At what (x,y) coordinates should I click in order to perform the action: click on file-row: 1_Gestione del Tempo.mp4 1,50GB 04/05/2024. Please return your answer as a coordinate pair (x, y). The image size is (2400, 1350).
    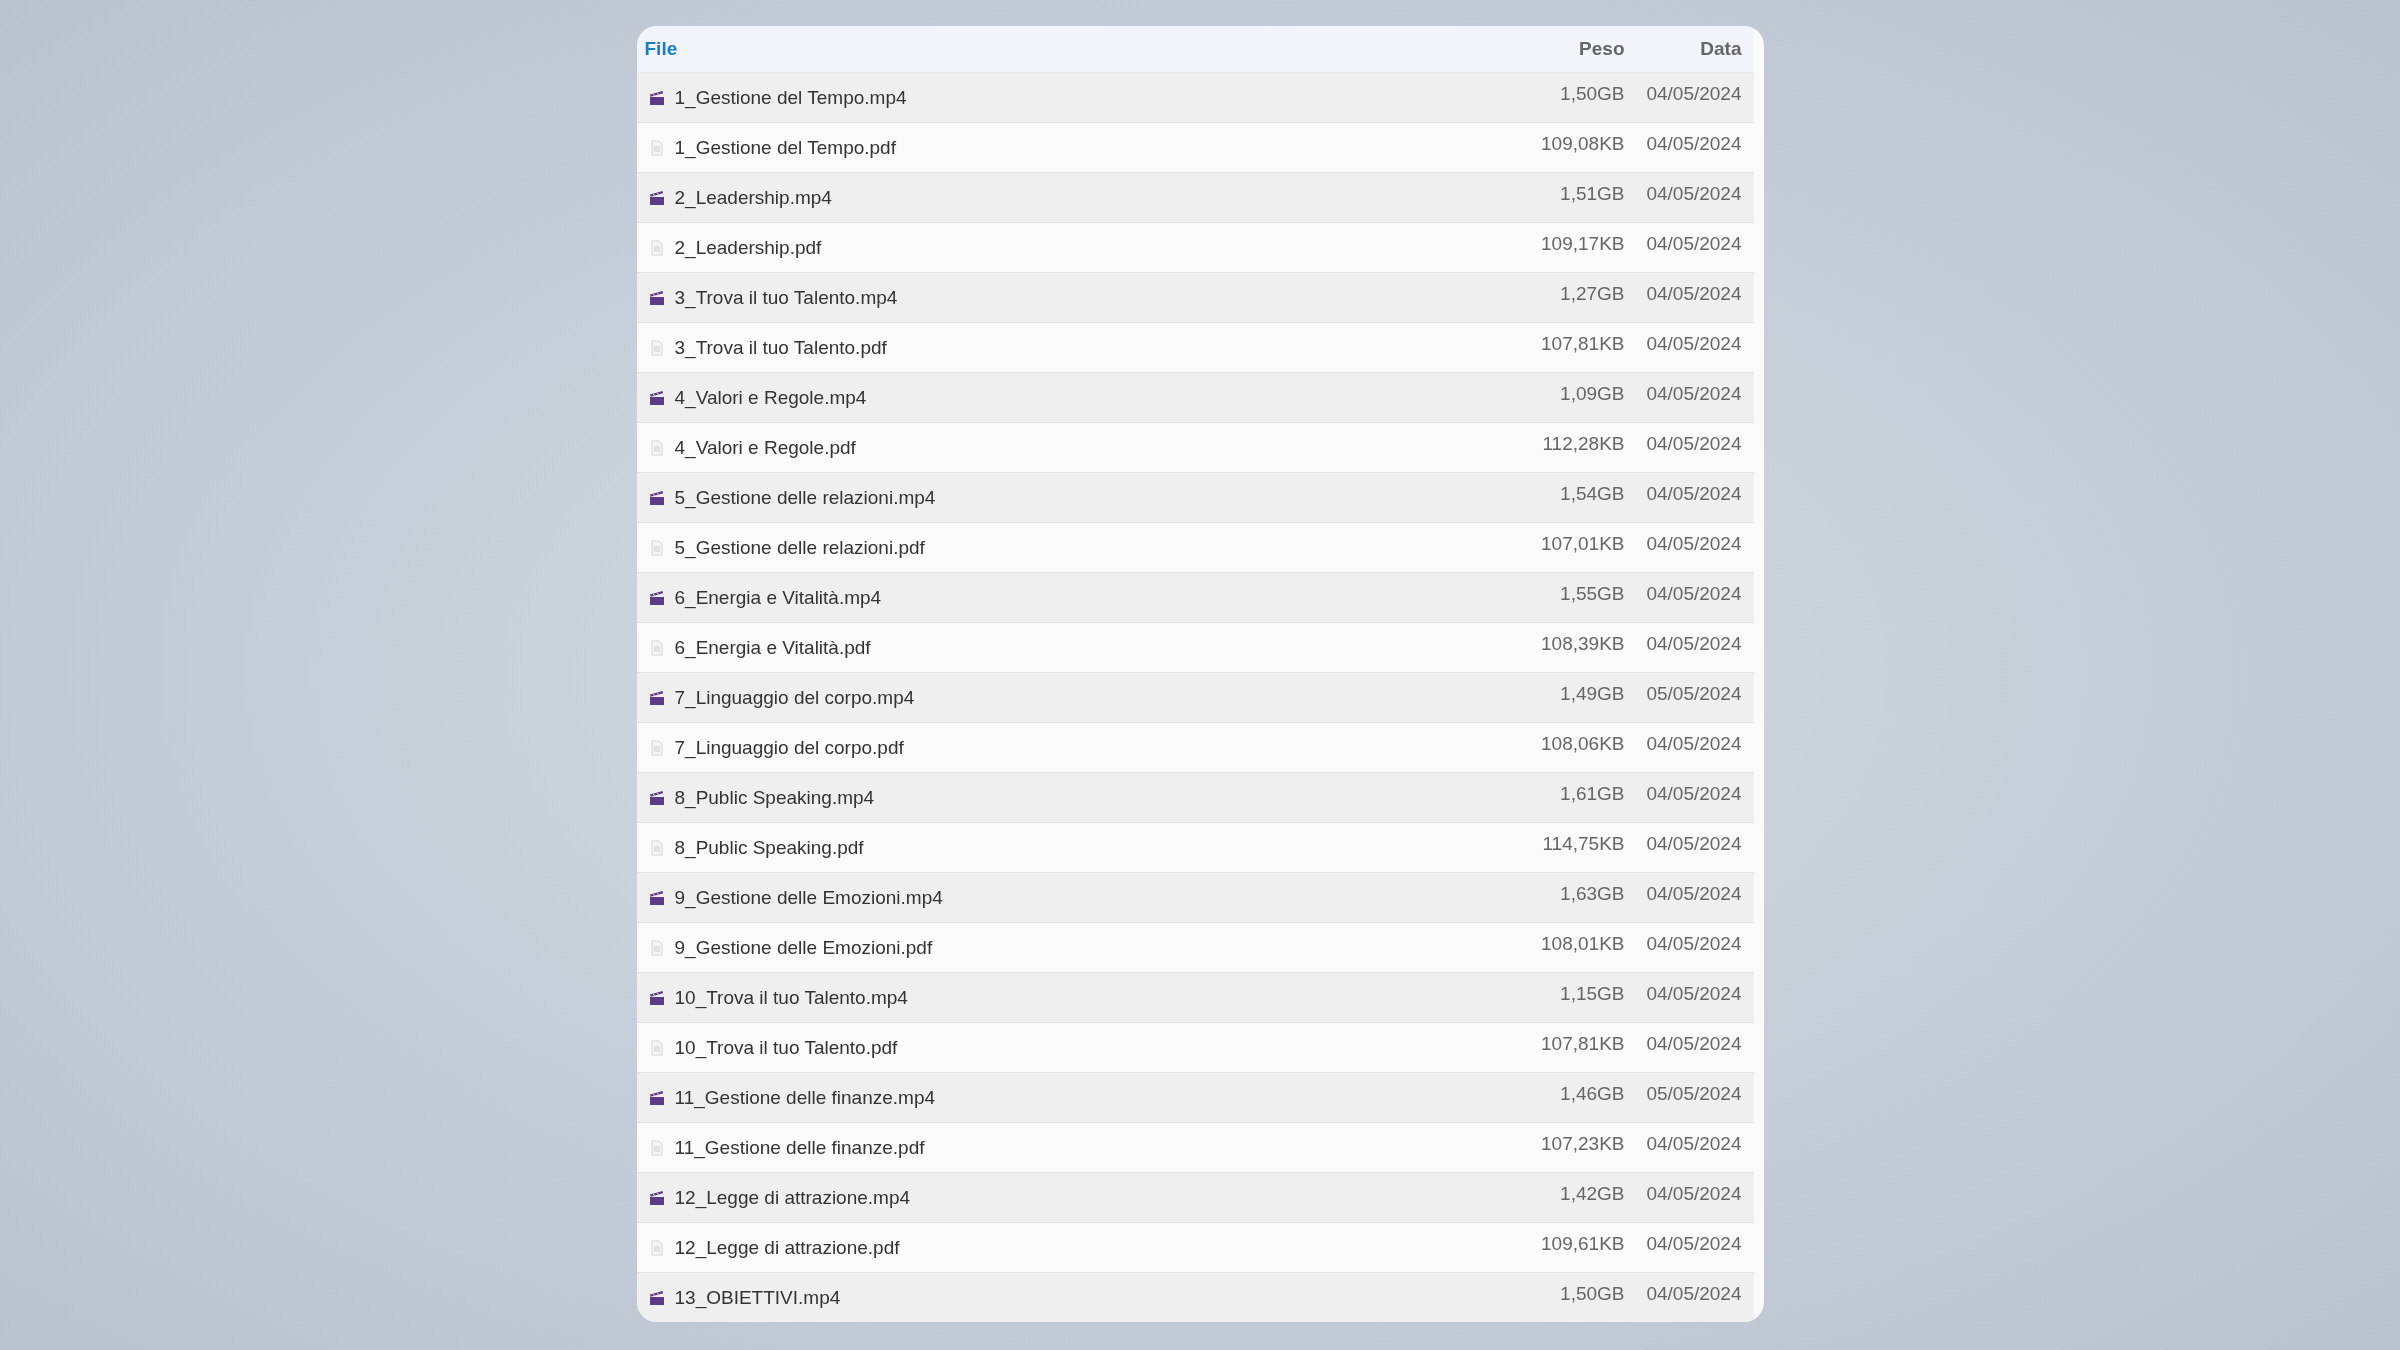
    Looking at the image, I should click on (1195, 98).